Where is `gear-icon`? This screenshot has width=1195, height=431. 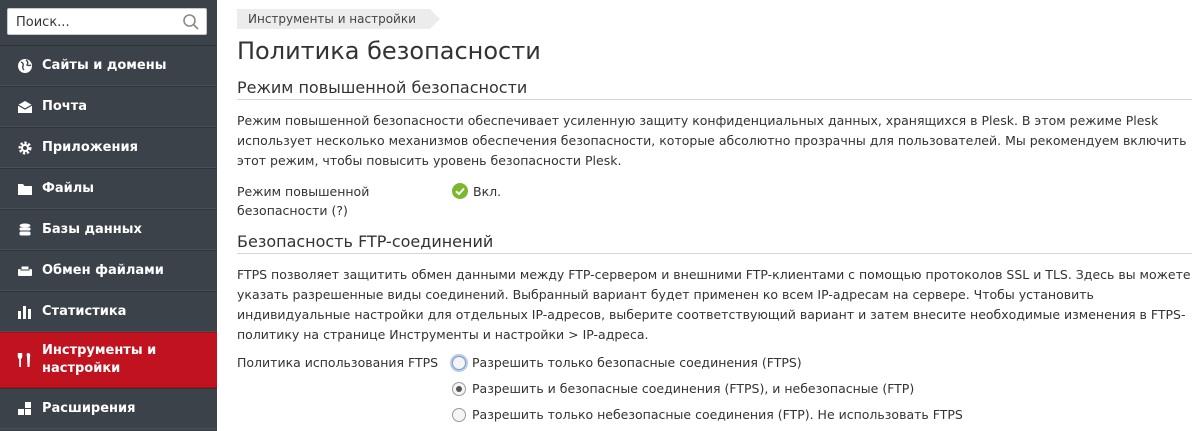
gear-icon is located at coordinates (25, 148).